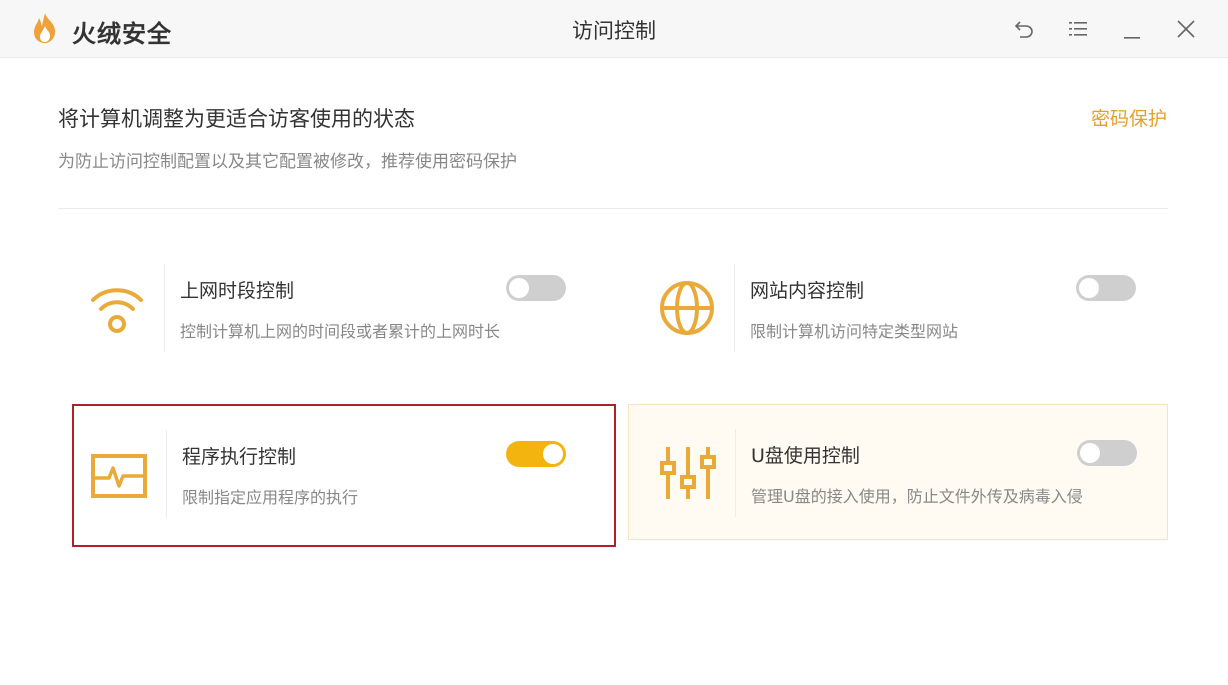 The width and height of the screenshot is (1228, 685). What do you see at coordinates (613, 208) in the screenshot?
I see `header-divider` at bounding box center [613, 208].